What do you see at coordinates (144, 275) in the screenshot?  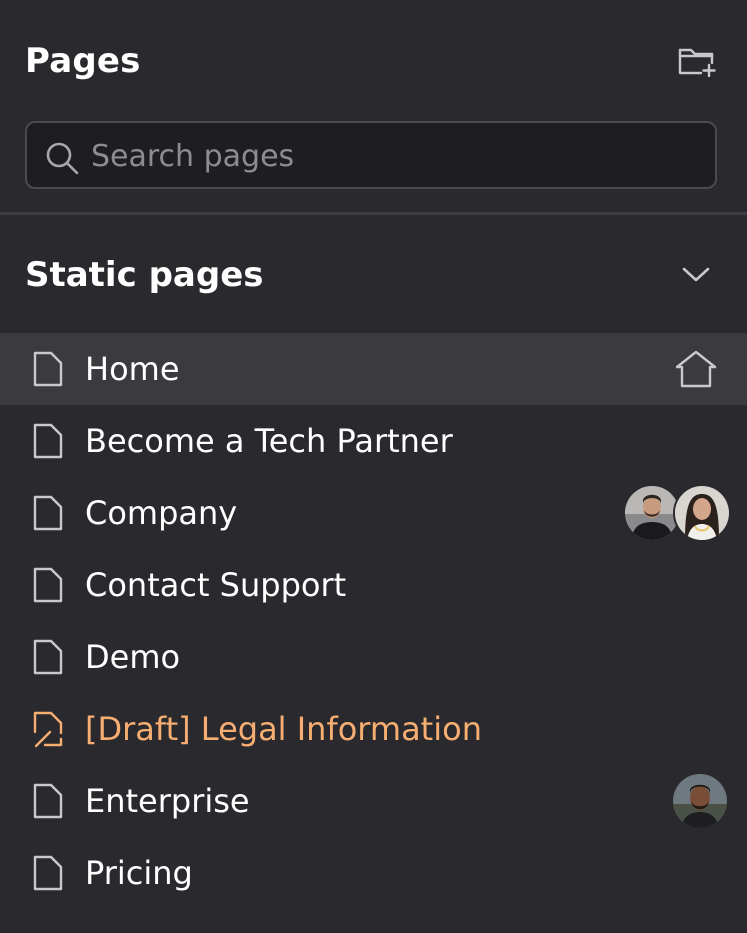 I see `section-title: Static pages` at bounding box center [144, 275].